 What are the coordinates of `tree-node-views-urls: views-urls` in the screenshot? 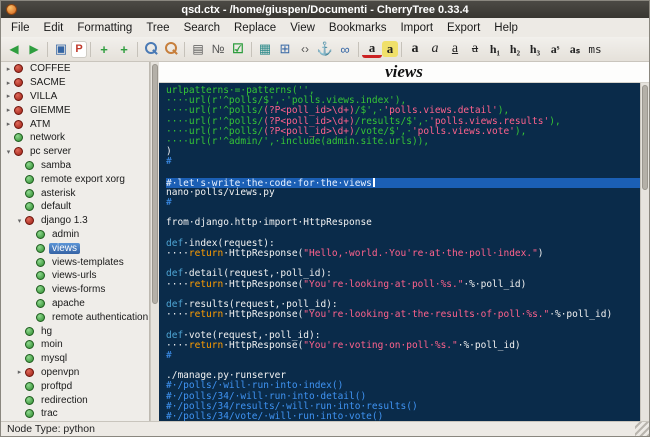 It's located at (75, 276).